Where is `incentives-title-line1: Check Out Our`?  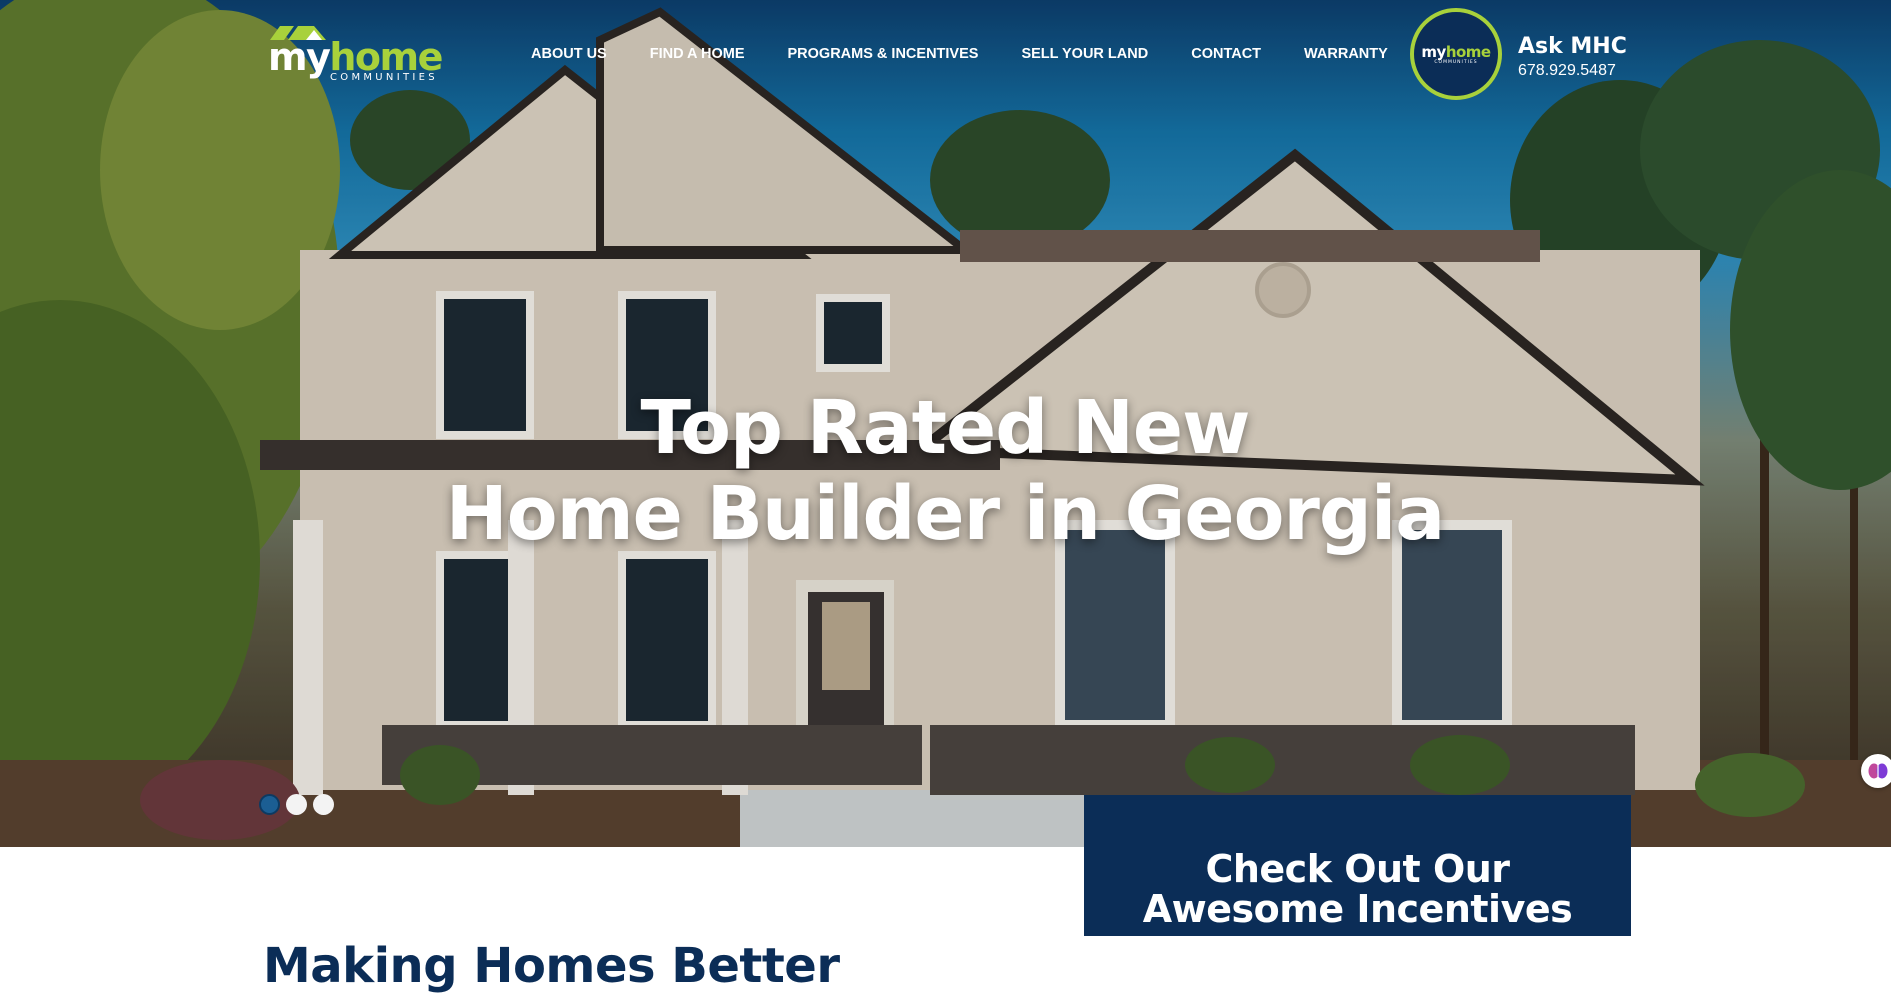 incentives-title-line1: Check Out Our is located at coordinates (1357, 869).